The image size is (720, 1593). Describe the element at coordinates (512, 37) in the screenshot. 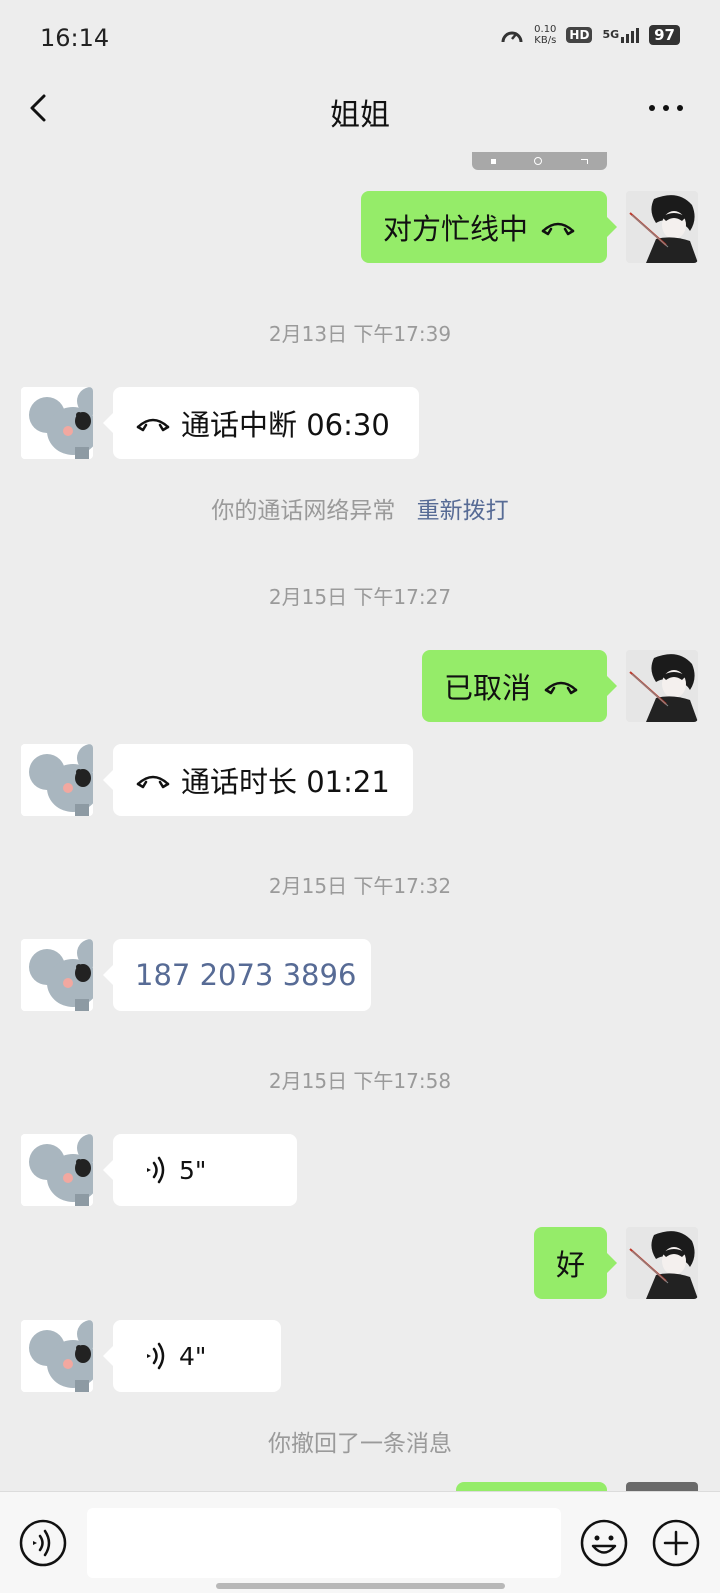

I see `speedometer-icon` at that location.